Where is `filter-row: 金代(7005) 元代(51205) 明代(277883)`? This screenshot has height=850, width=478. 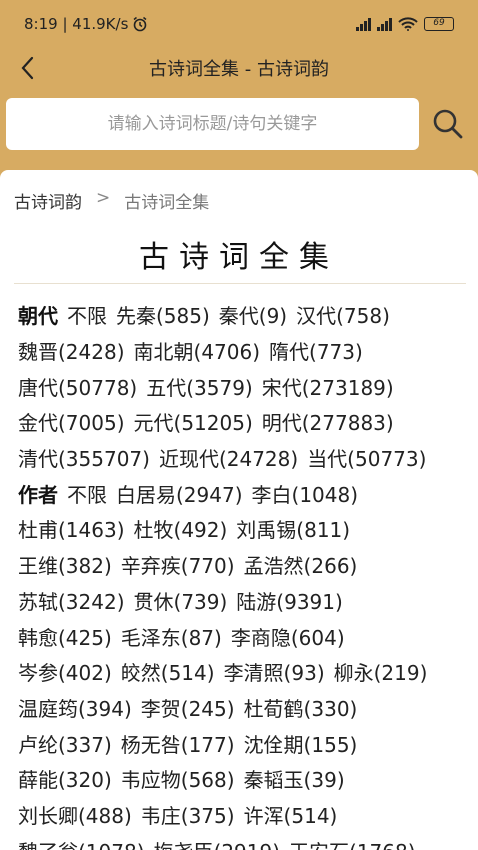 filter-row: 金代(7005) 元代(51205) 明代(277883) is located at coordinates (243, 422).